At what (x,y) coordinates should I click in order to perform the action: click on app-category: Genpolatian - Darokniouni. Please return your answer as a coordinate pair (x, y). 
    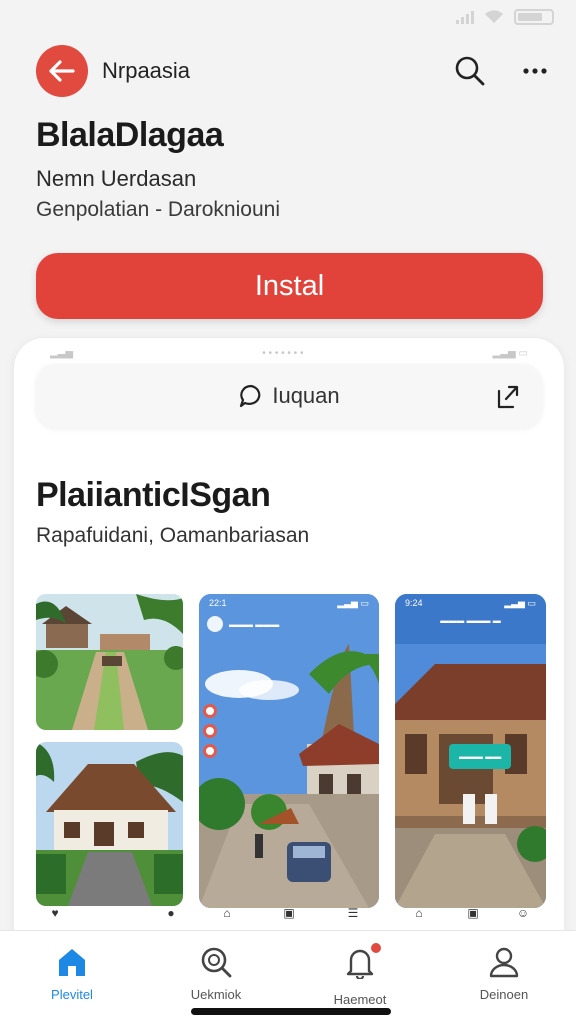
    Looking at the image, I should click on (158, 209).